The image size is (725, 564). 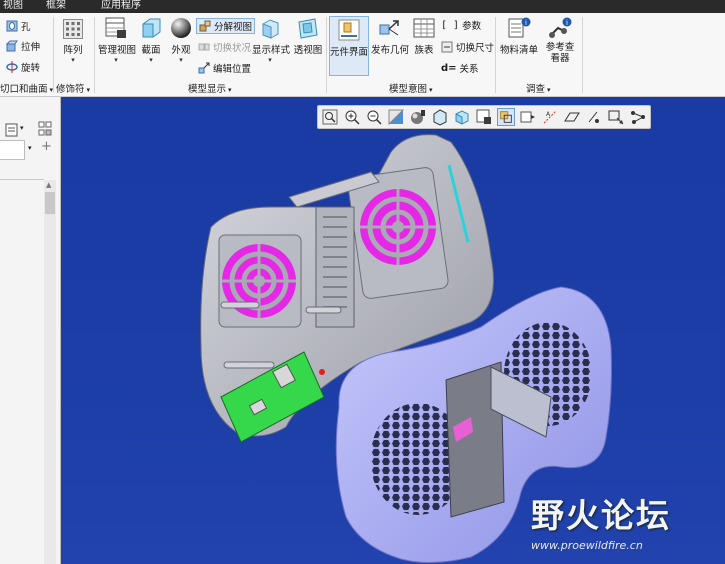 I want to click on relations-icon: d=, so click(x=449, y=68).